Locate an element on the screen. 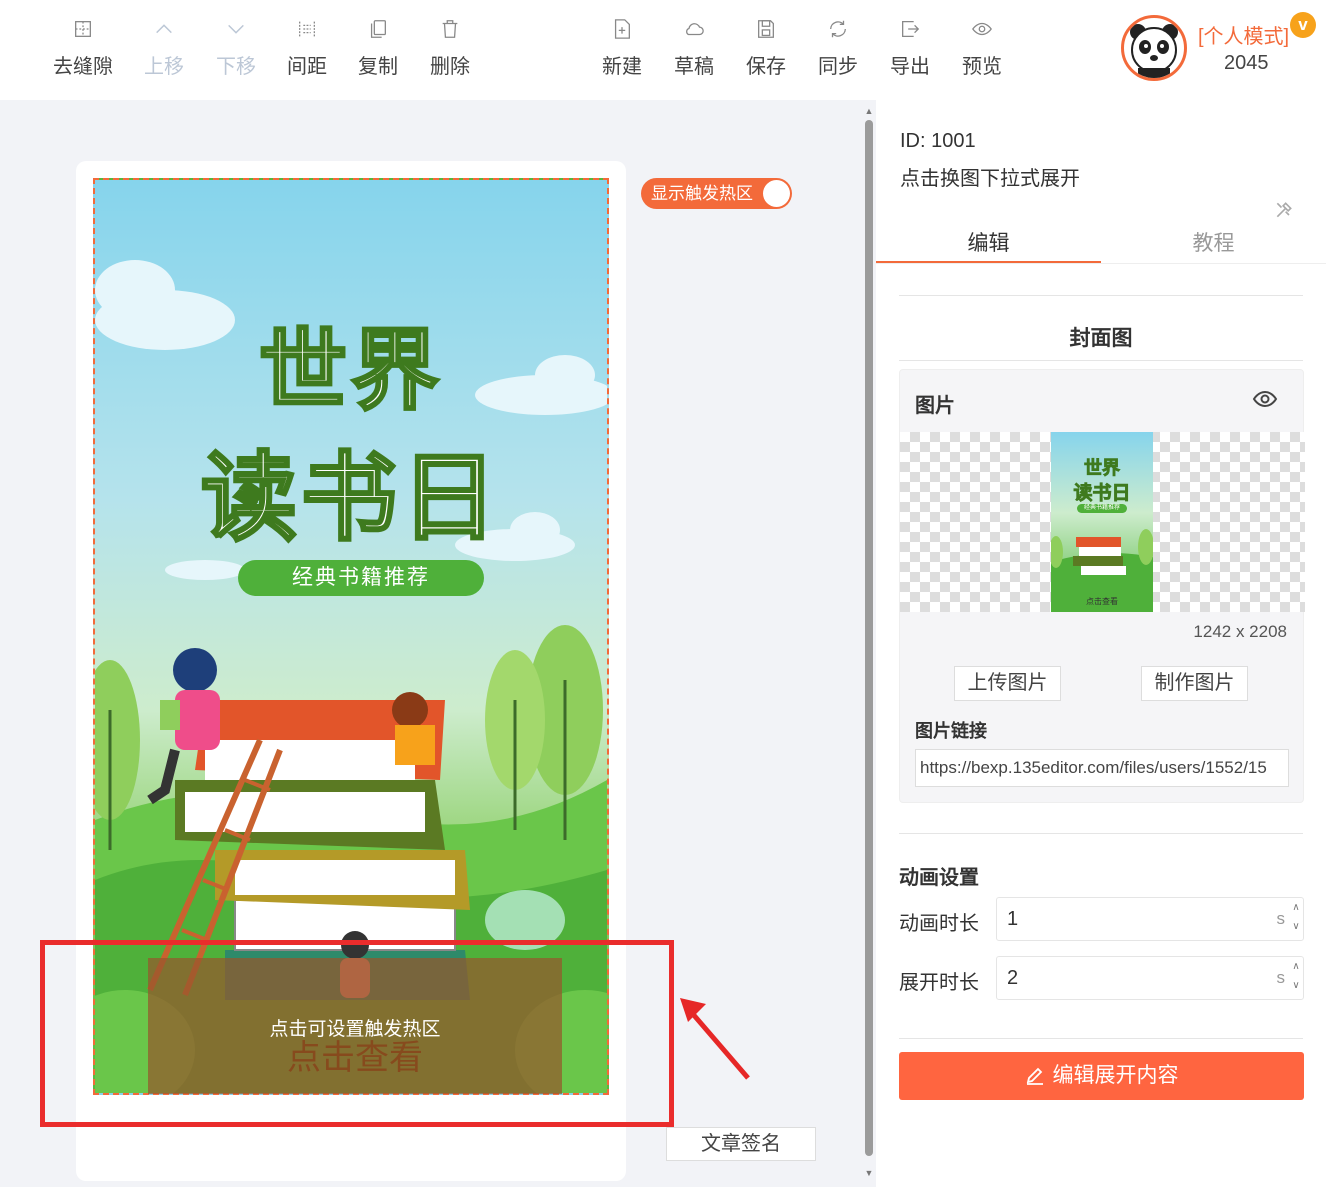 The image size is (1326, 1187). component-description: 点击换图下拉式展开 is located at coordinates (990, 179).